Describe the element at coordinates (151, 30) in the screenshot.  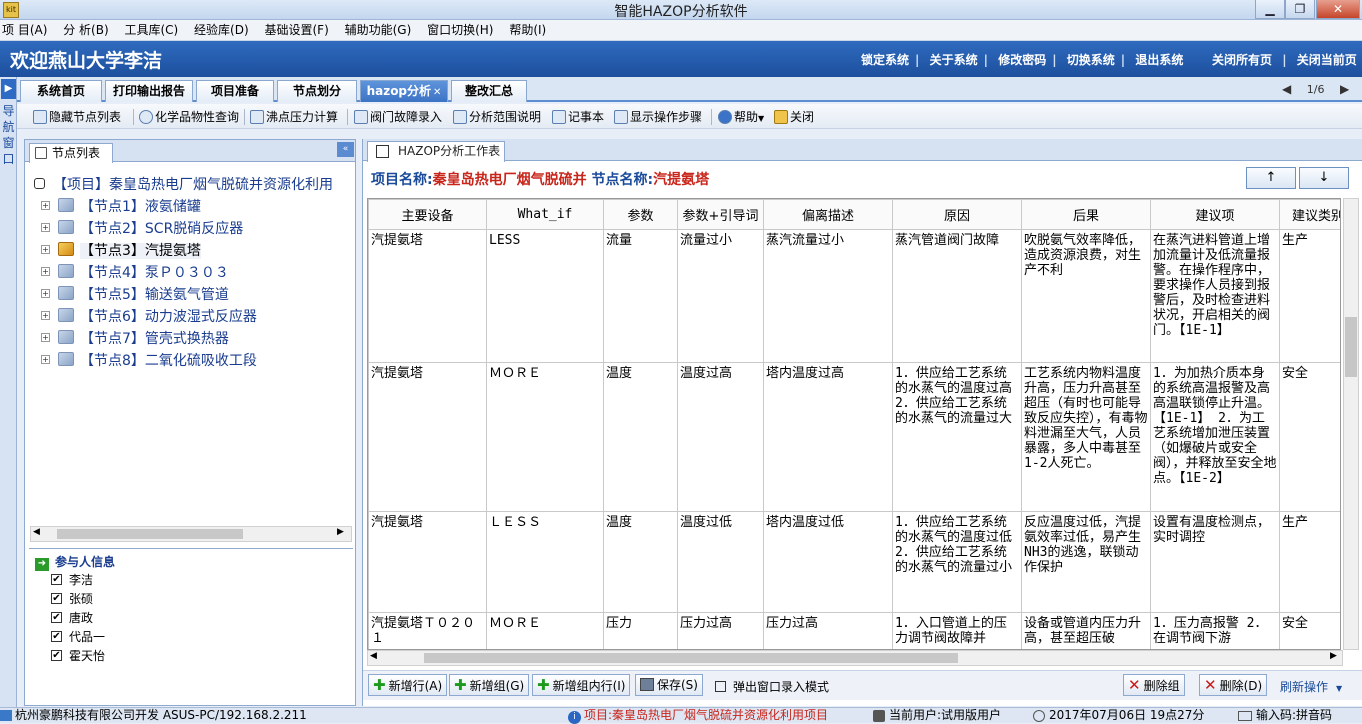
I see `menu-item-tools: 工具库(C)` at that location.